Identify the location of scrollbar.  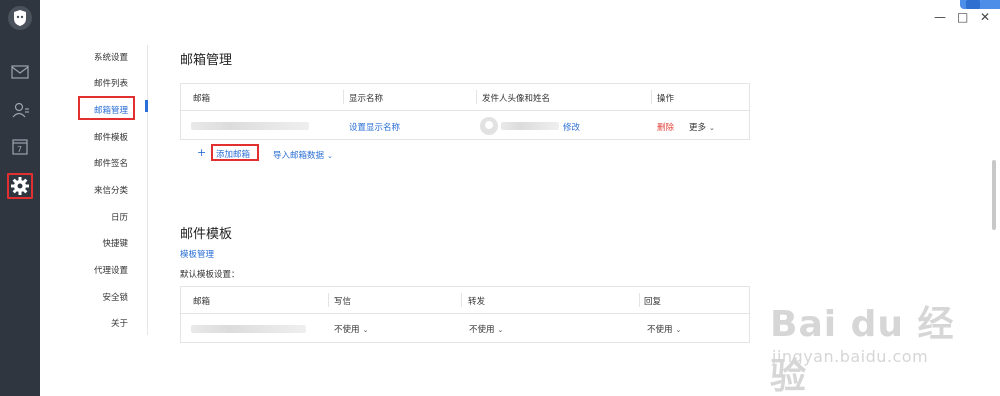
(994, 195).